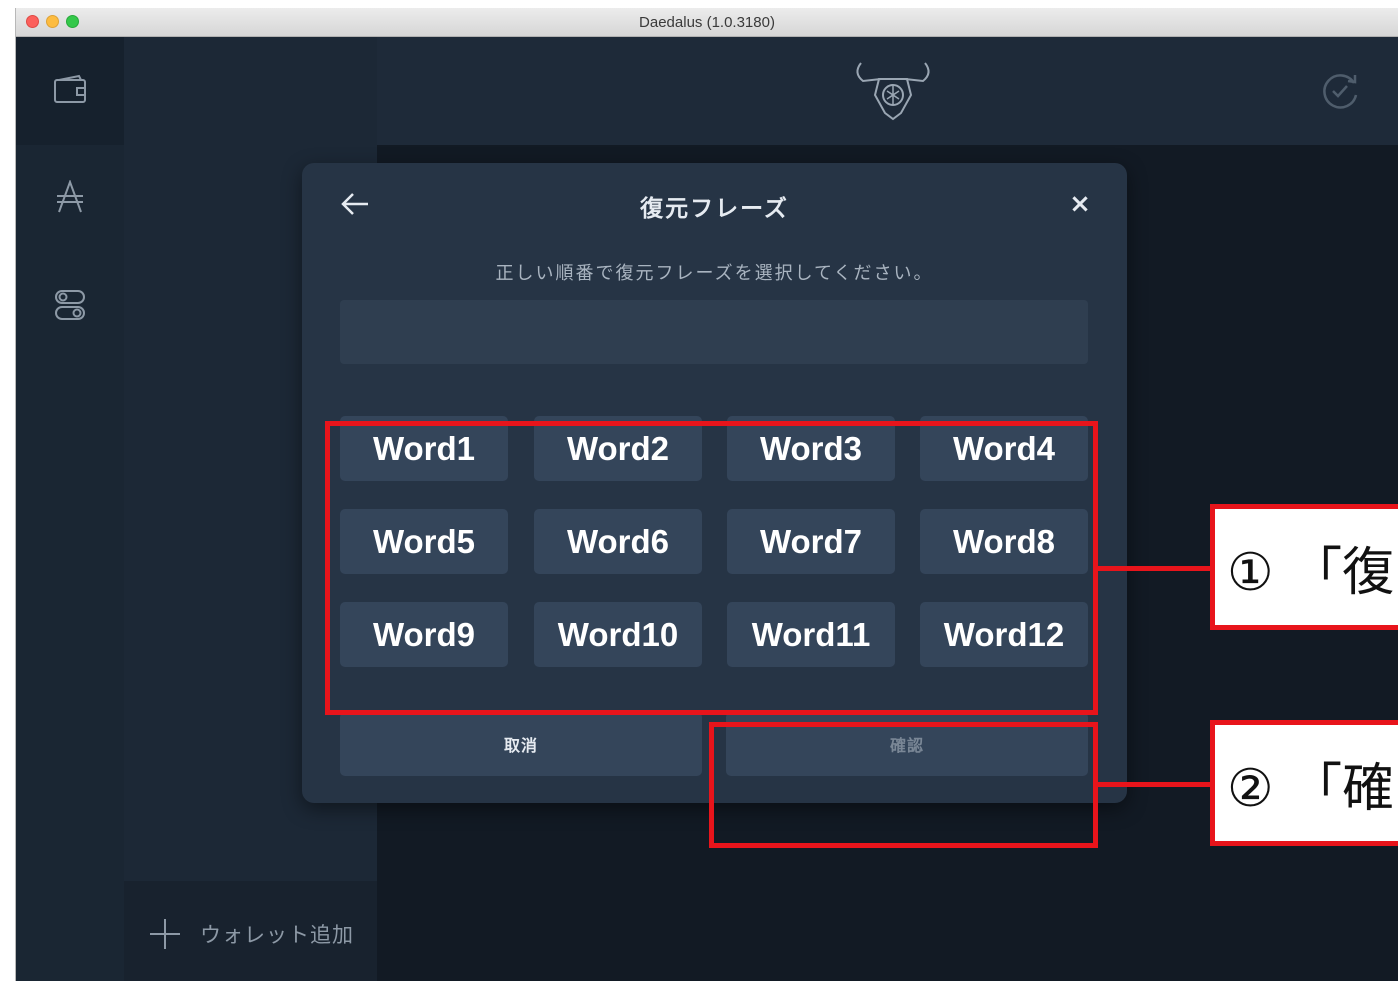 The image size is (1398, 981). Describe the element at coordinates (1304, 567) in the screenshot. I see `callout-1: ① 「復` at that location.